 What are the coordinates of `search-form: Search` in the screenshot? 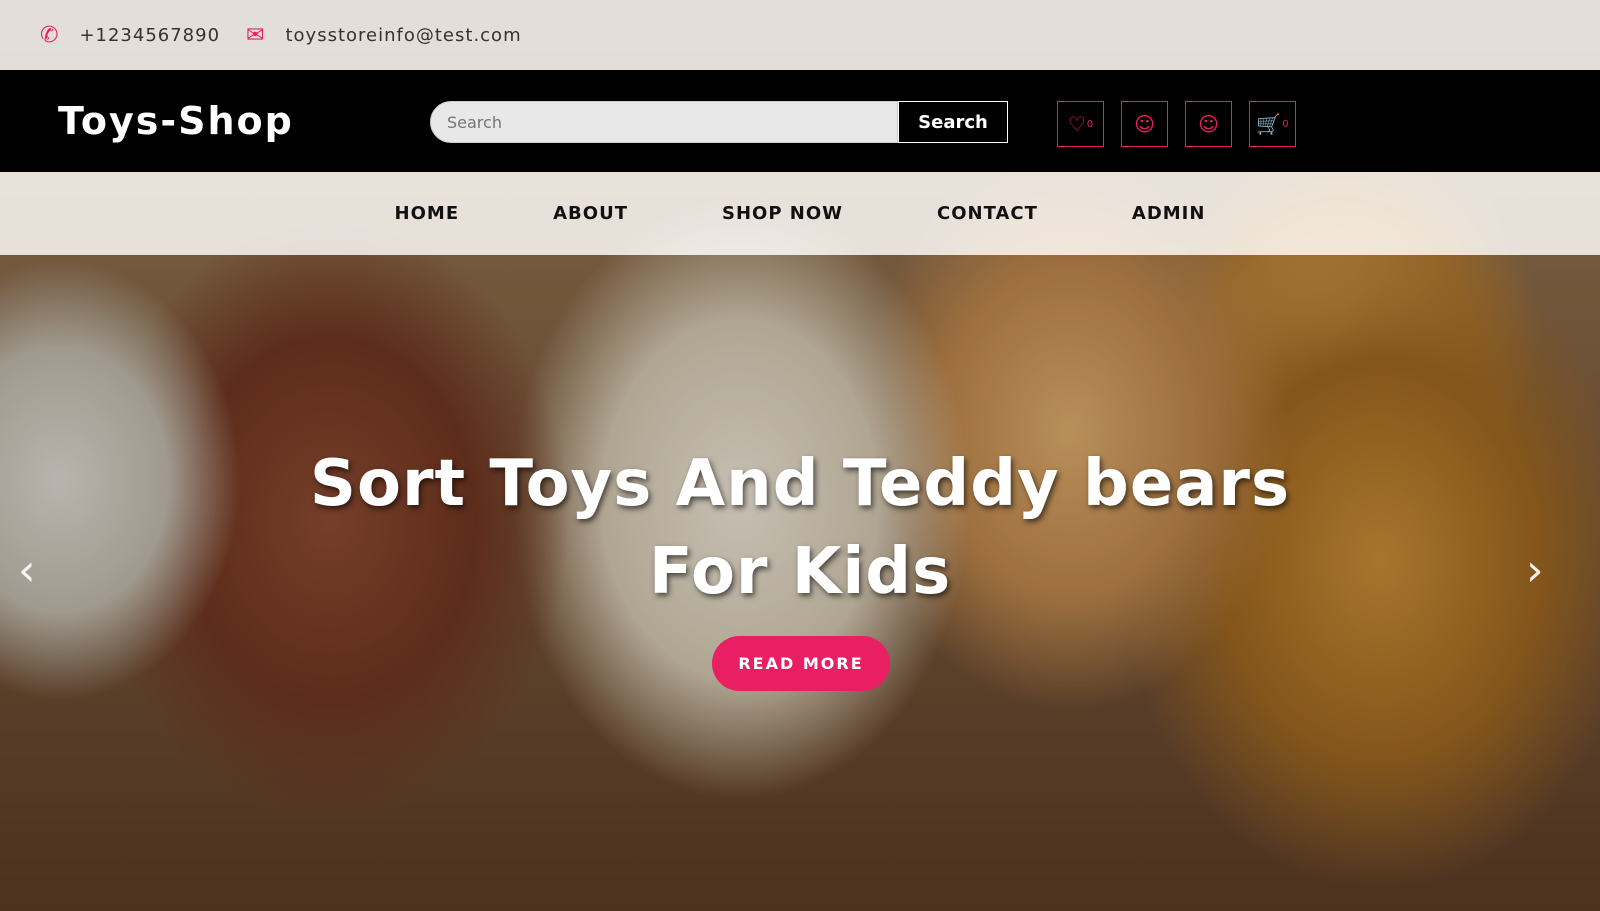 It's located at (719, 122).